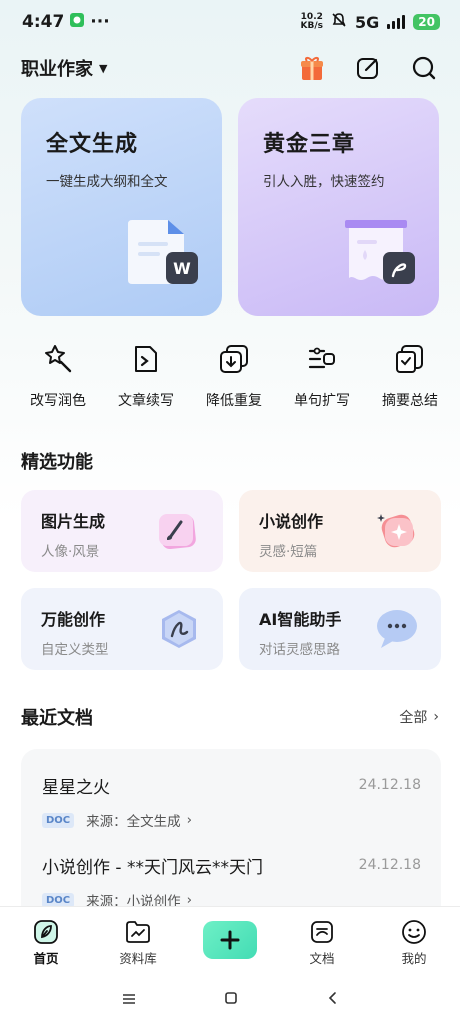 The image size is (460, 1024). I want to click on recent-docs-title: 最近文档, so click(57, 718).